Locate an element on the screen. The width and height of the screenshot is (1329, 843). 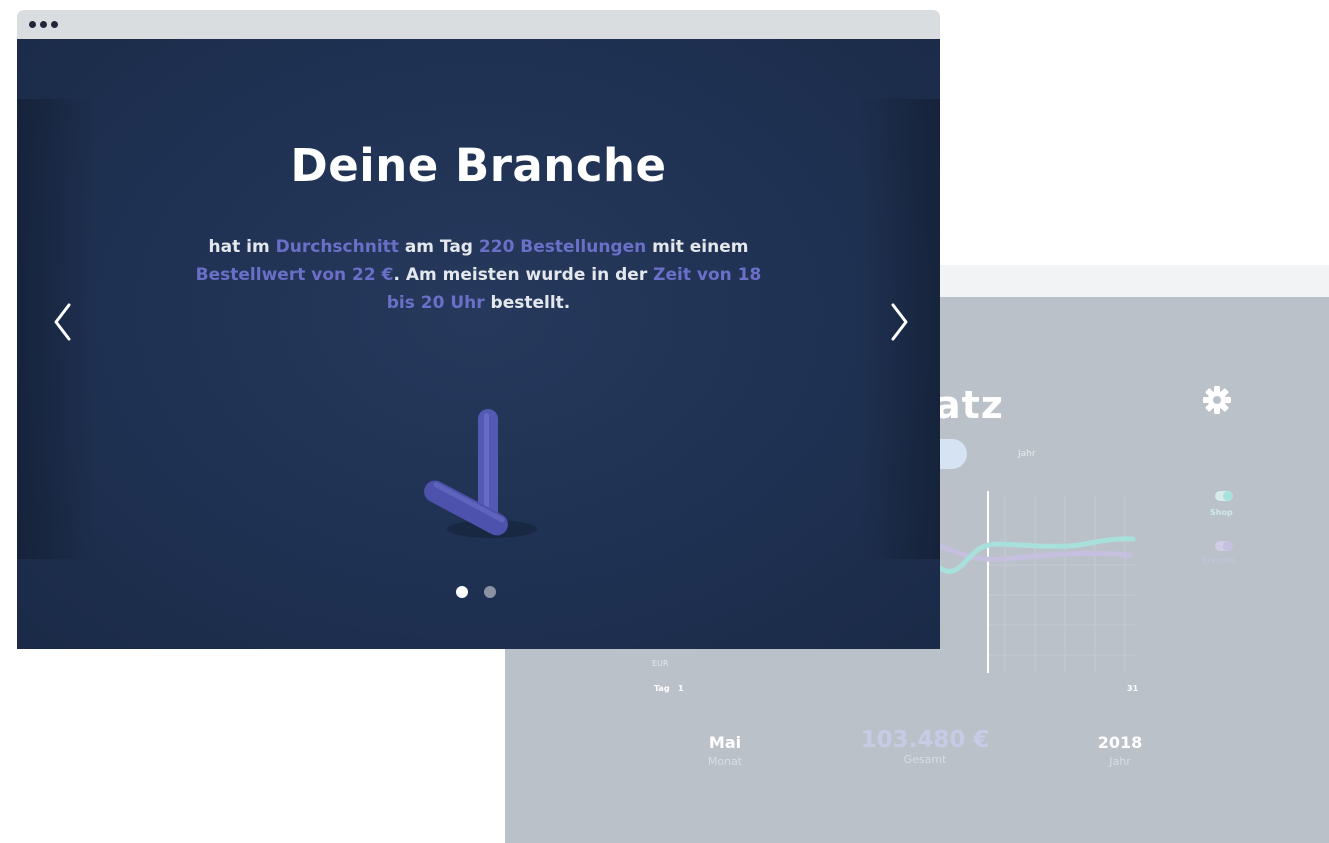
stat-year: 2018 Jahr is located at coordinates (1120, 750).